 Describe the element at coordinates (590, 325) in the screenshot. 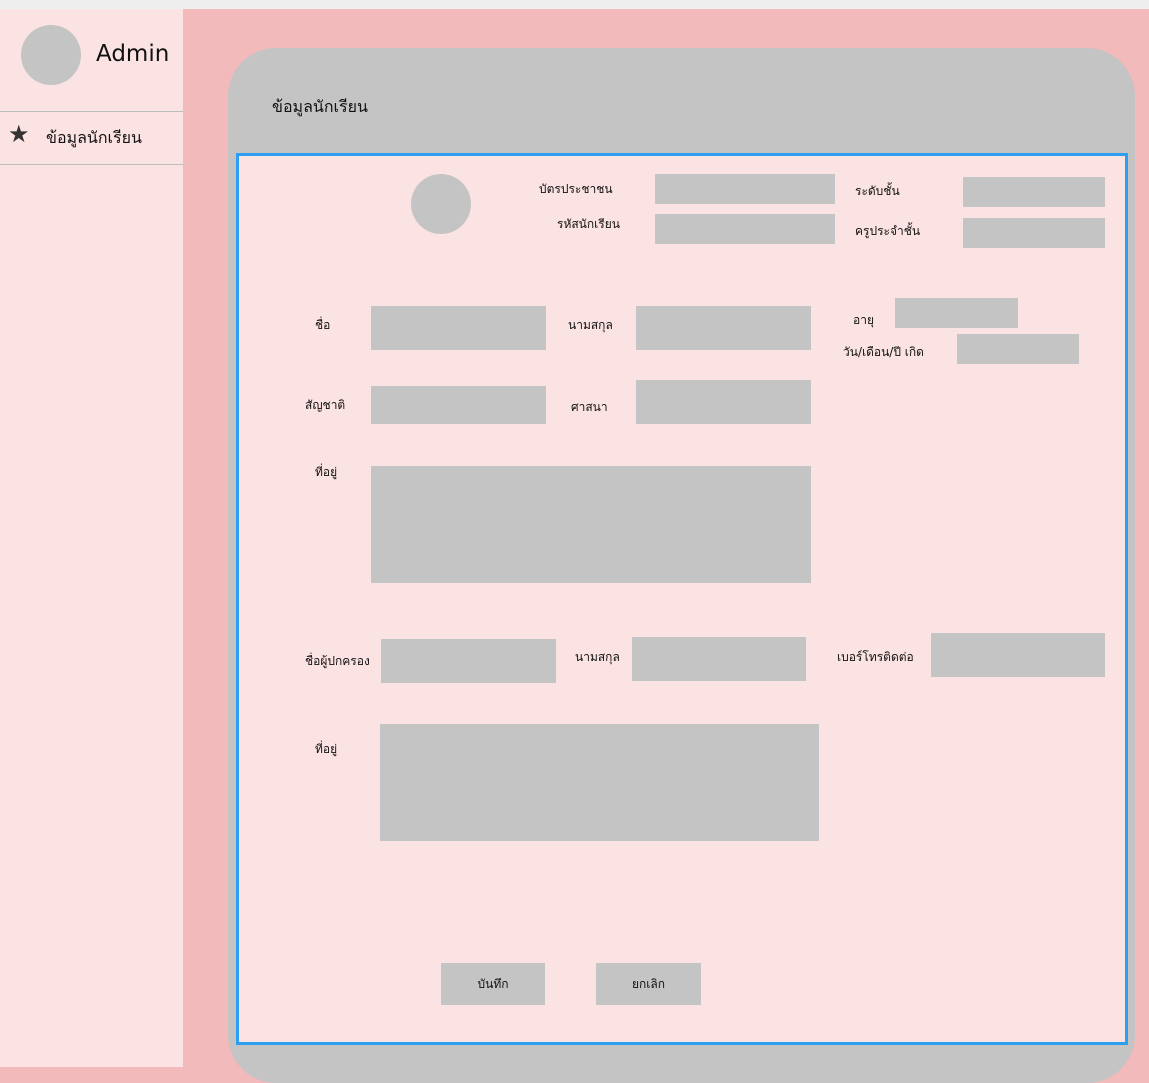

I see `last-name-label: นามสกุล` at that location.